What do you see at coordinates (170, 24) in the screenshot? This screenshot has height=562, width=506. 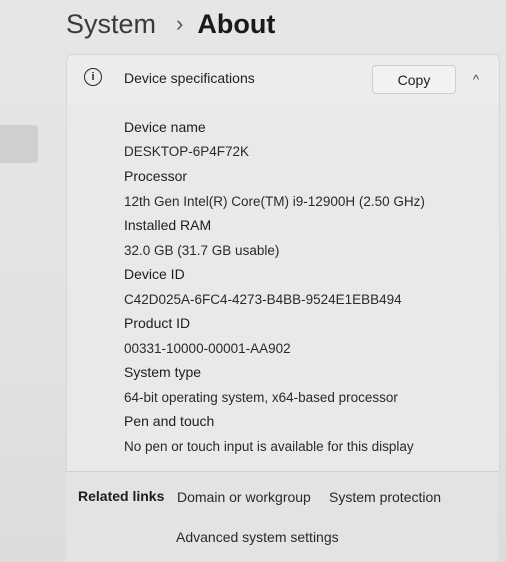 I see `breadcrumb: System › About` at bounding box center [170, 24].